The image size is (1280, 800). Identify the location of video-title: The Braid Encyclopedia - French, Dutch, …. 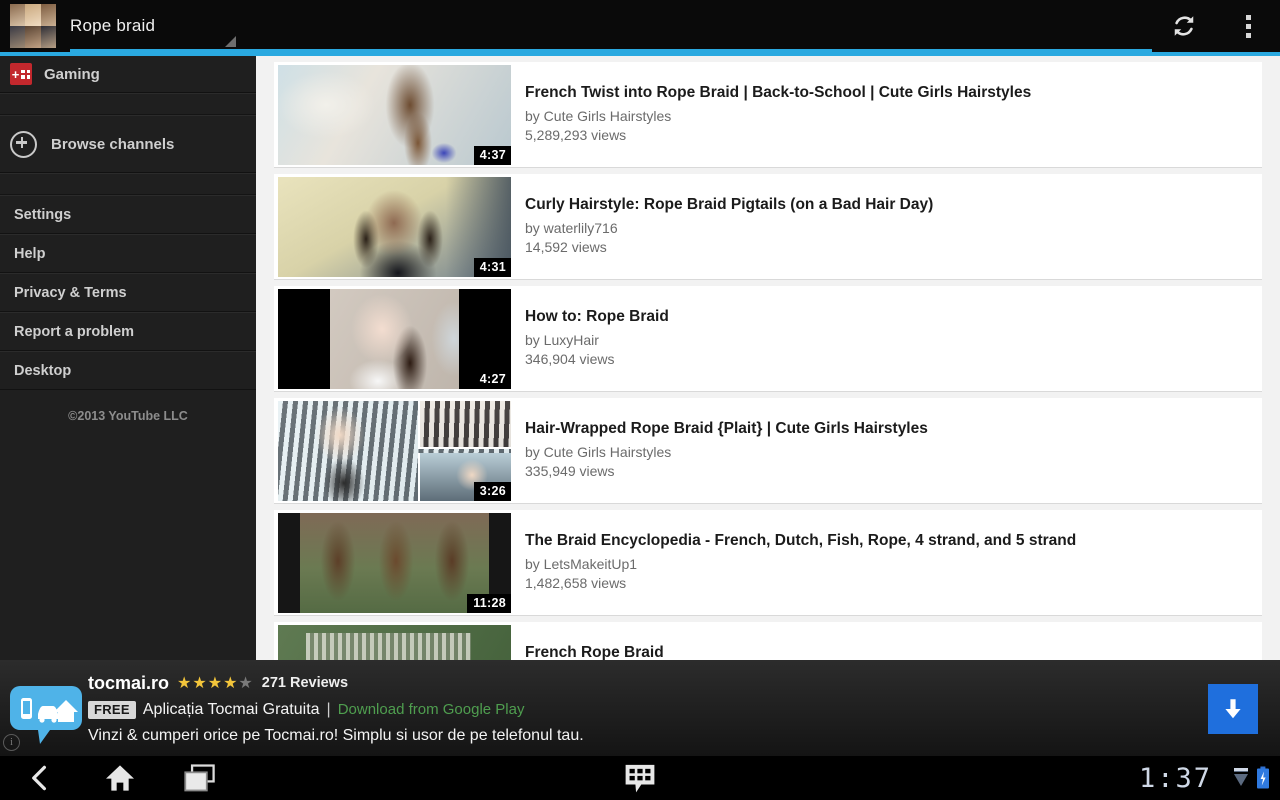
(800, 541).